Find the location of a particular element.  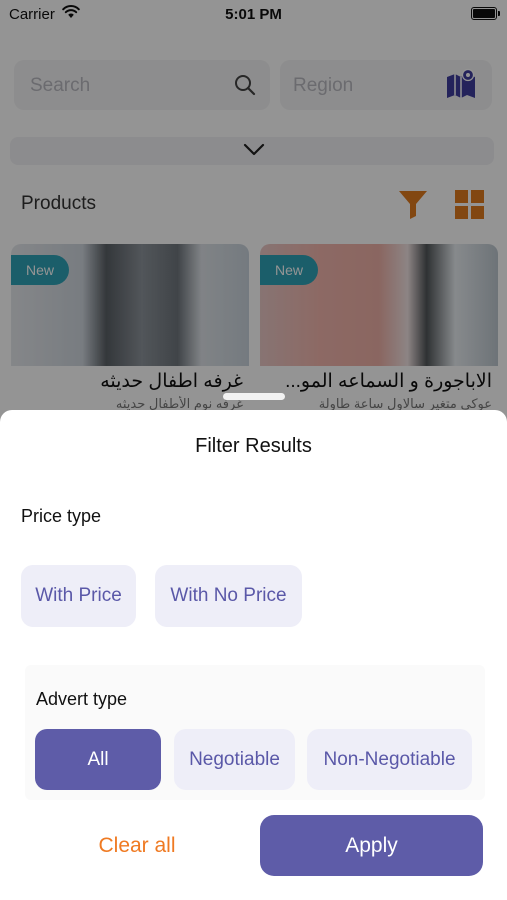

negotiable-chip: Negotiable is located at coordinates (234, 759).